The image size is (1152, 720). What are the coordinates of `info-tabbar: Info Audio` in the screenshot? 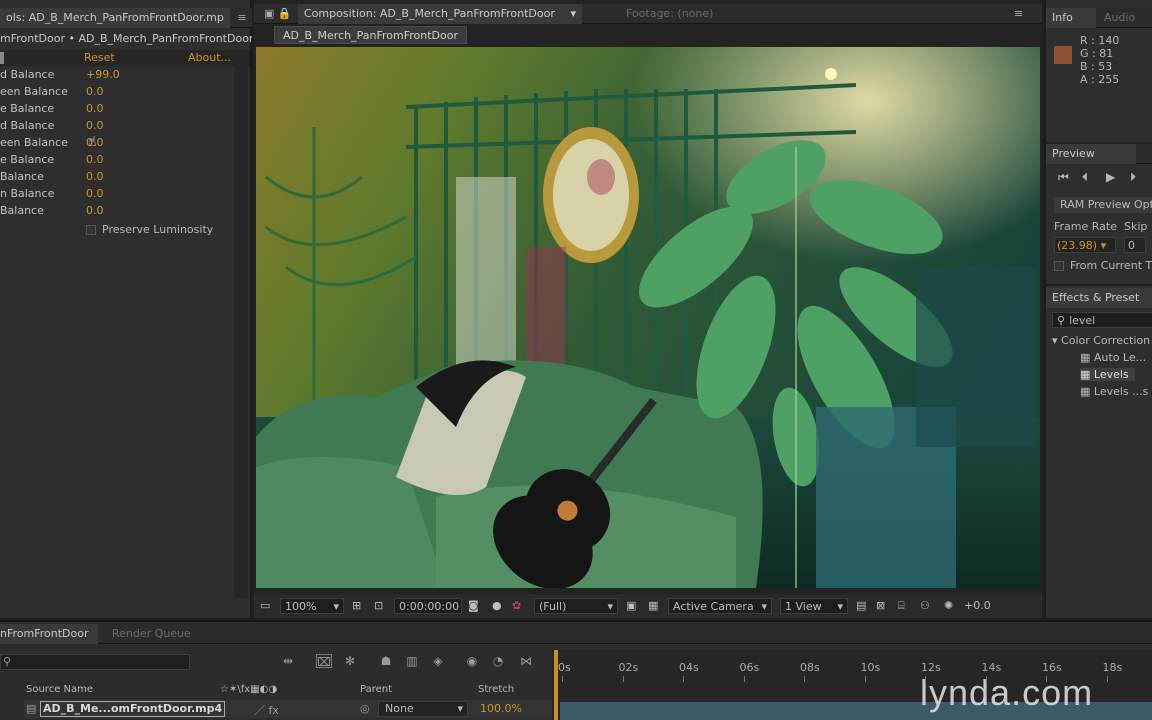 It's located at (1099, 18).